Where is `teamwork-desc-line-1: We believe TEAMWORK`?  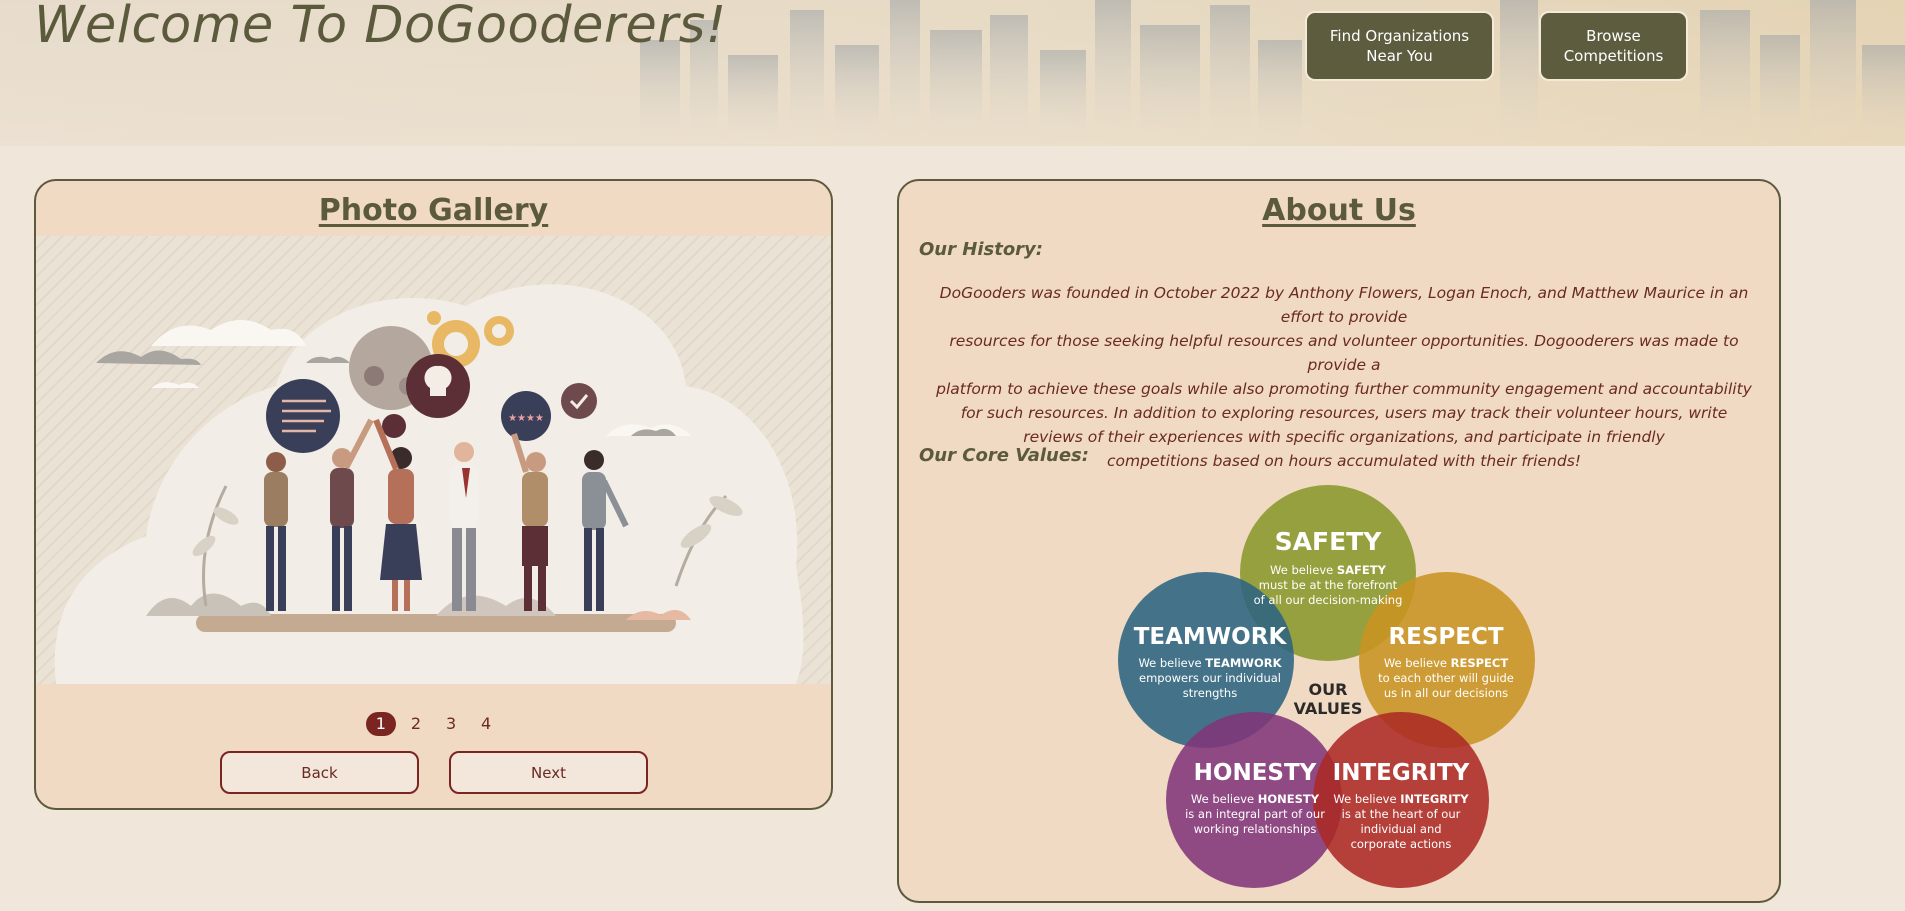 teamwork-desc-line-1: We believe TEAMWORK is located at coordinates (1210, 663).